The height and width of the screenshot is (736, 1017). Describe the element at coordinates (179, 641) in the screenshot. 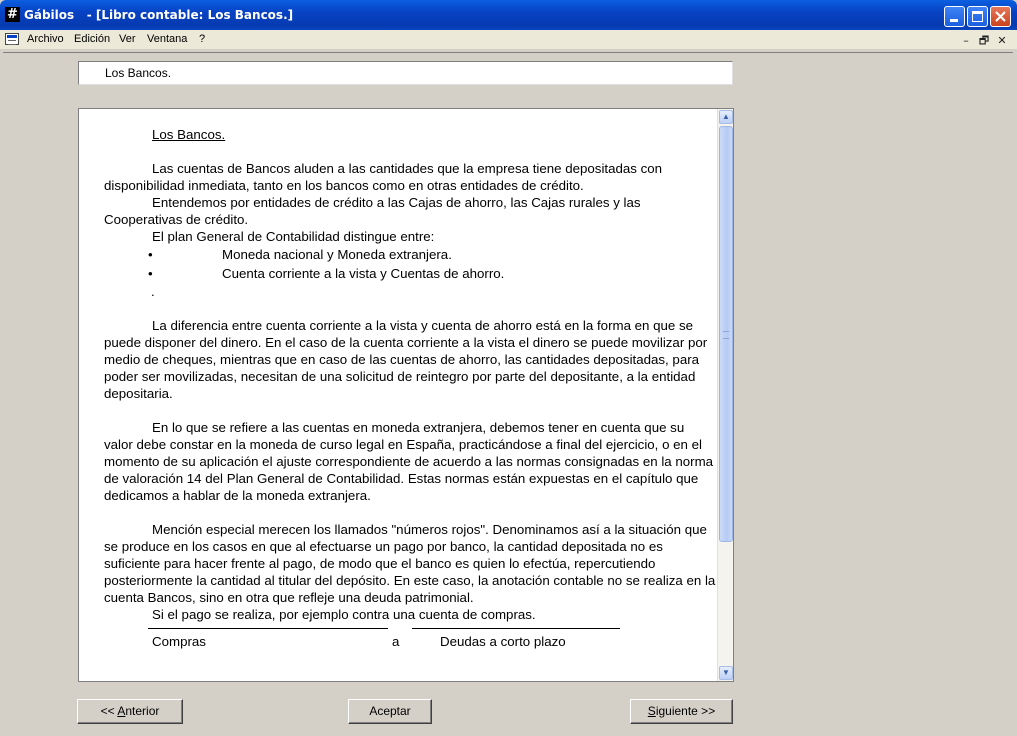

I see `ledger-debit-account: Compras` at that location.